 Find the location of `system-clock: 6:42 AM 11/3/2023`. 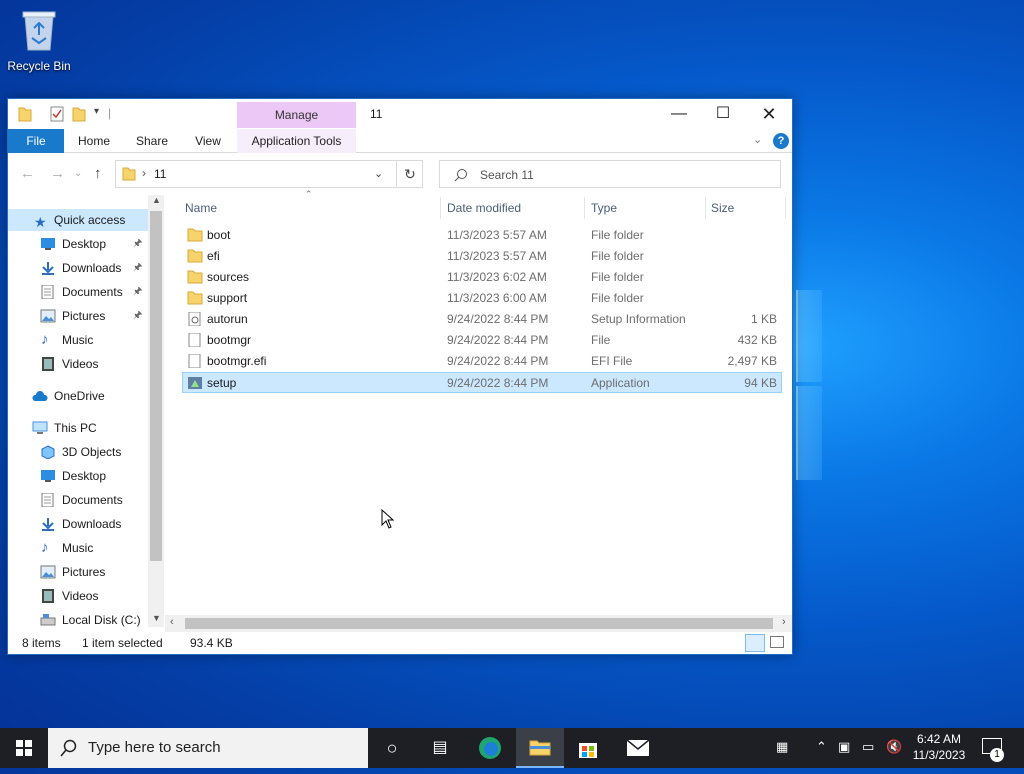

system-clock: 6:42 AM 11/3/2023 is located at coordinates (939, 747).